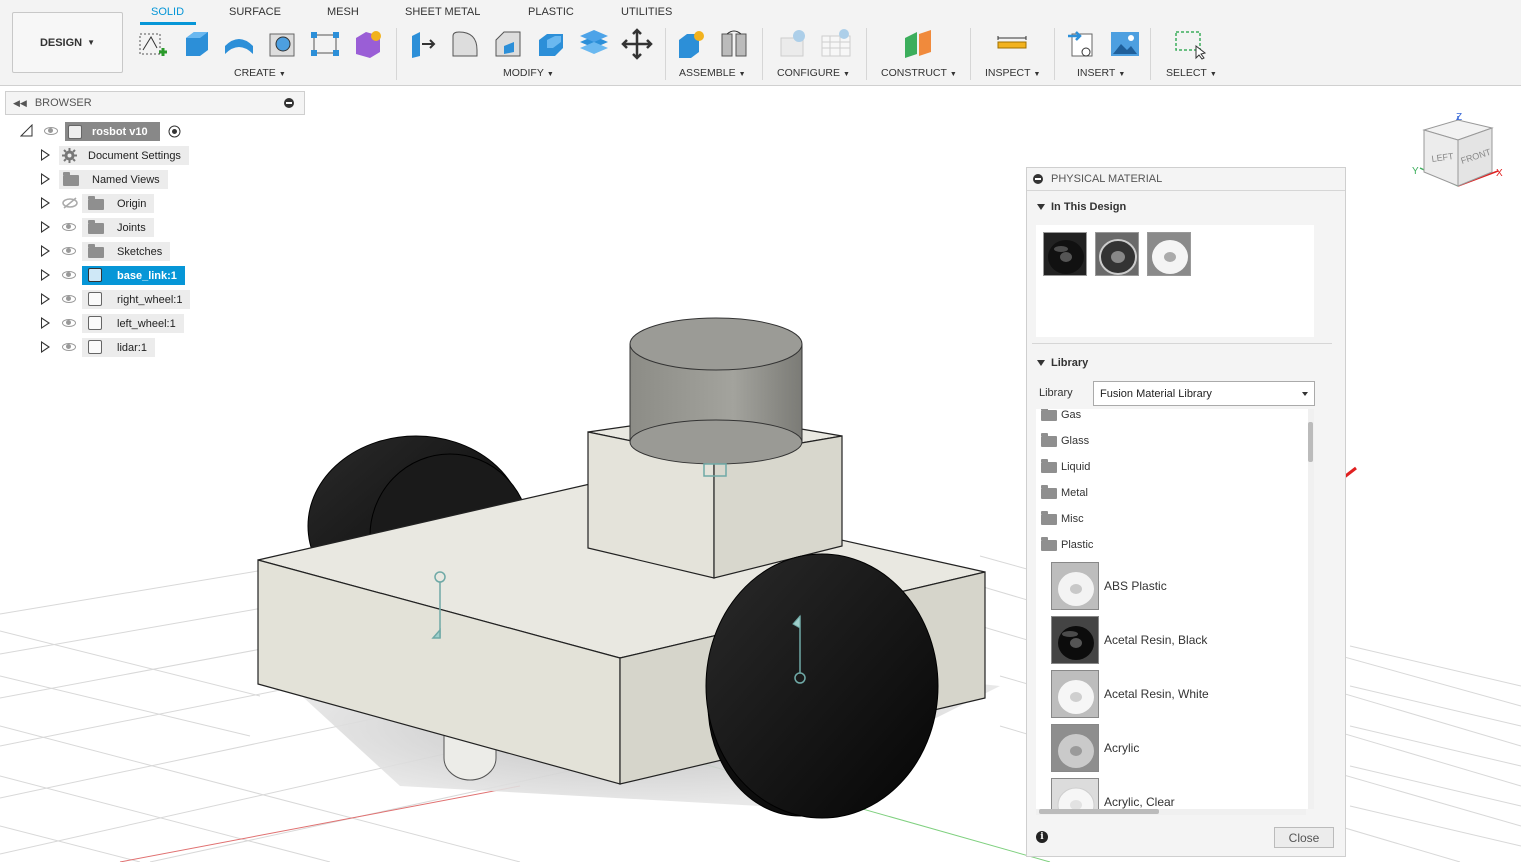 The width and height of the screenshot is (1521, 862). What do you see at coordinates (1065, 441) in the screenshot?
I see `library-folder-glass: Glass` at bounding box center [1065, 441].